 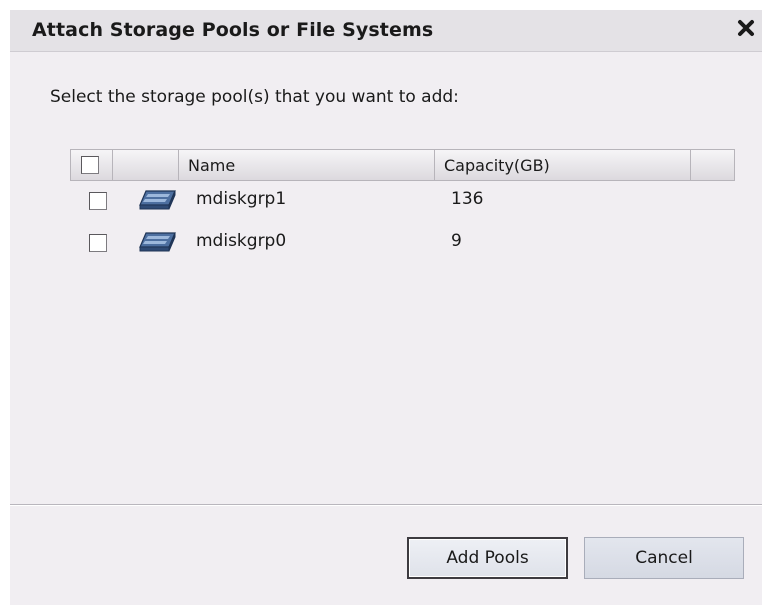 I want to click on close-icon, so click(x=746, y=28).